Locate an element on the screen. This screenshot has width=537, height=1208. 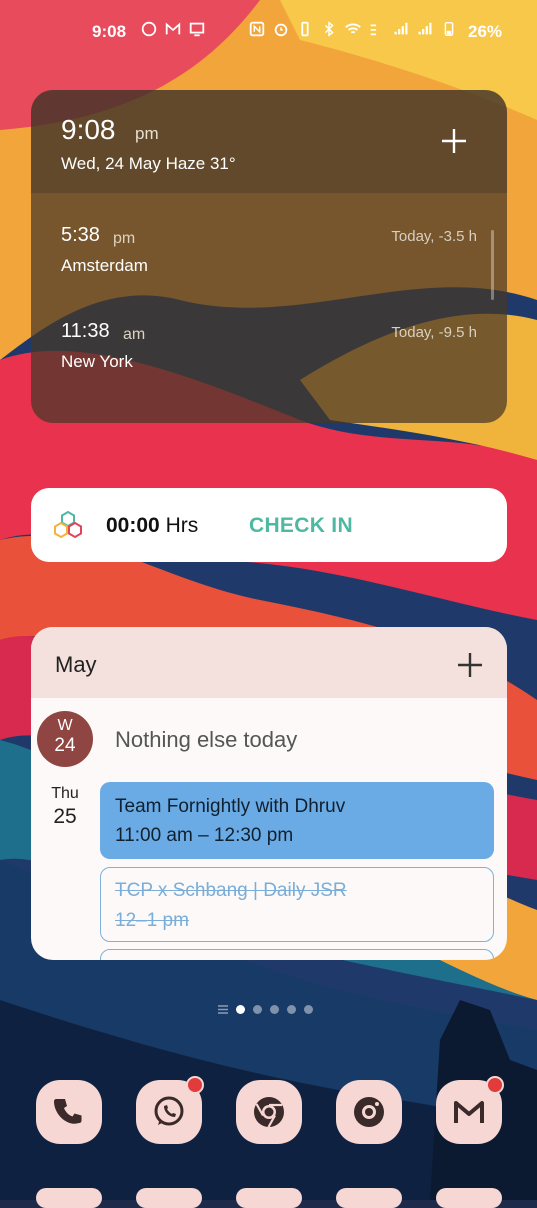
camera-app is located at coordinates (369, 1112).